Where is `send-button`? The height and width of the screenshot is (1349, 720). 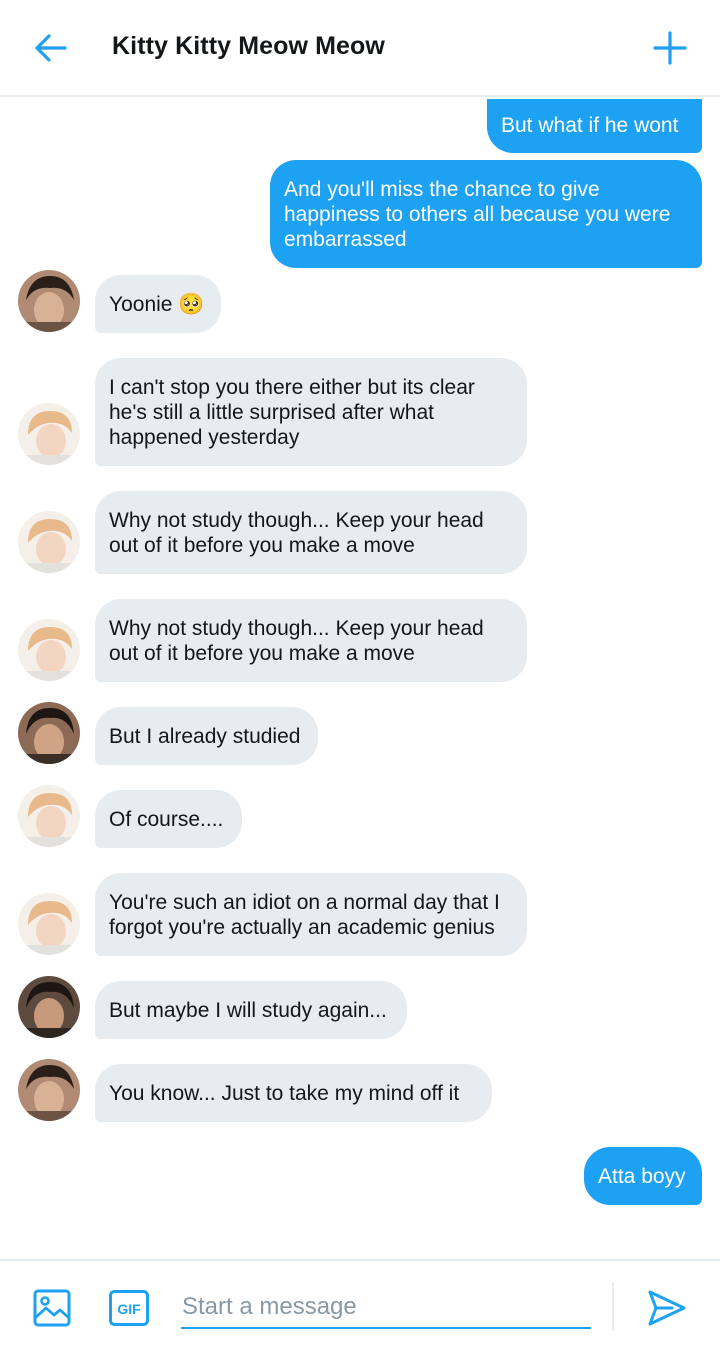 send-button is located at coordinates (667, 1308).